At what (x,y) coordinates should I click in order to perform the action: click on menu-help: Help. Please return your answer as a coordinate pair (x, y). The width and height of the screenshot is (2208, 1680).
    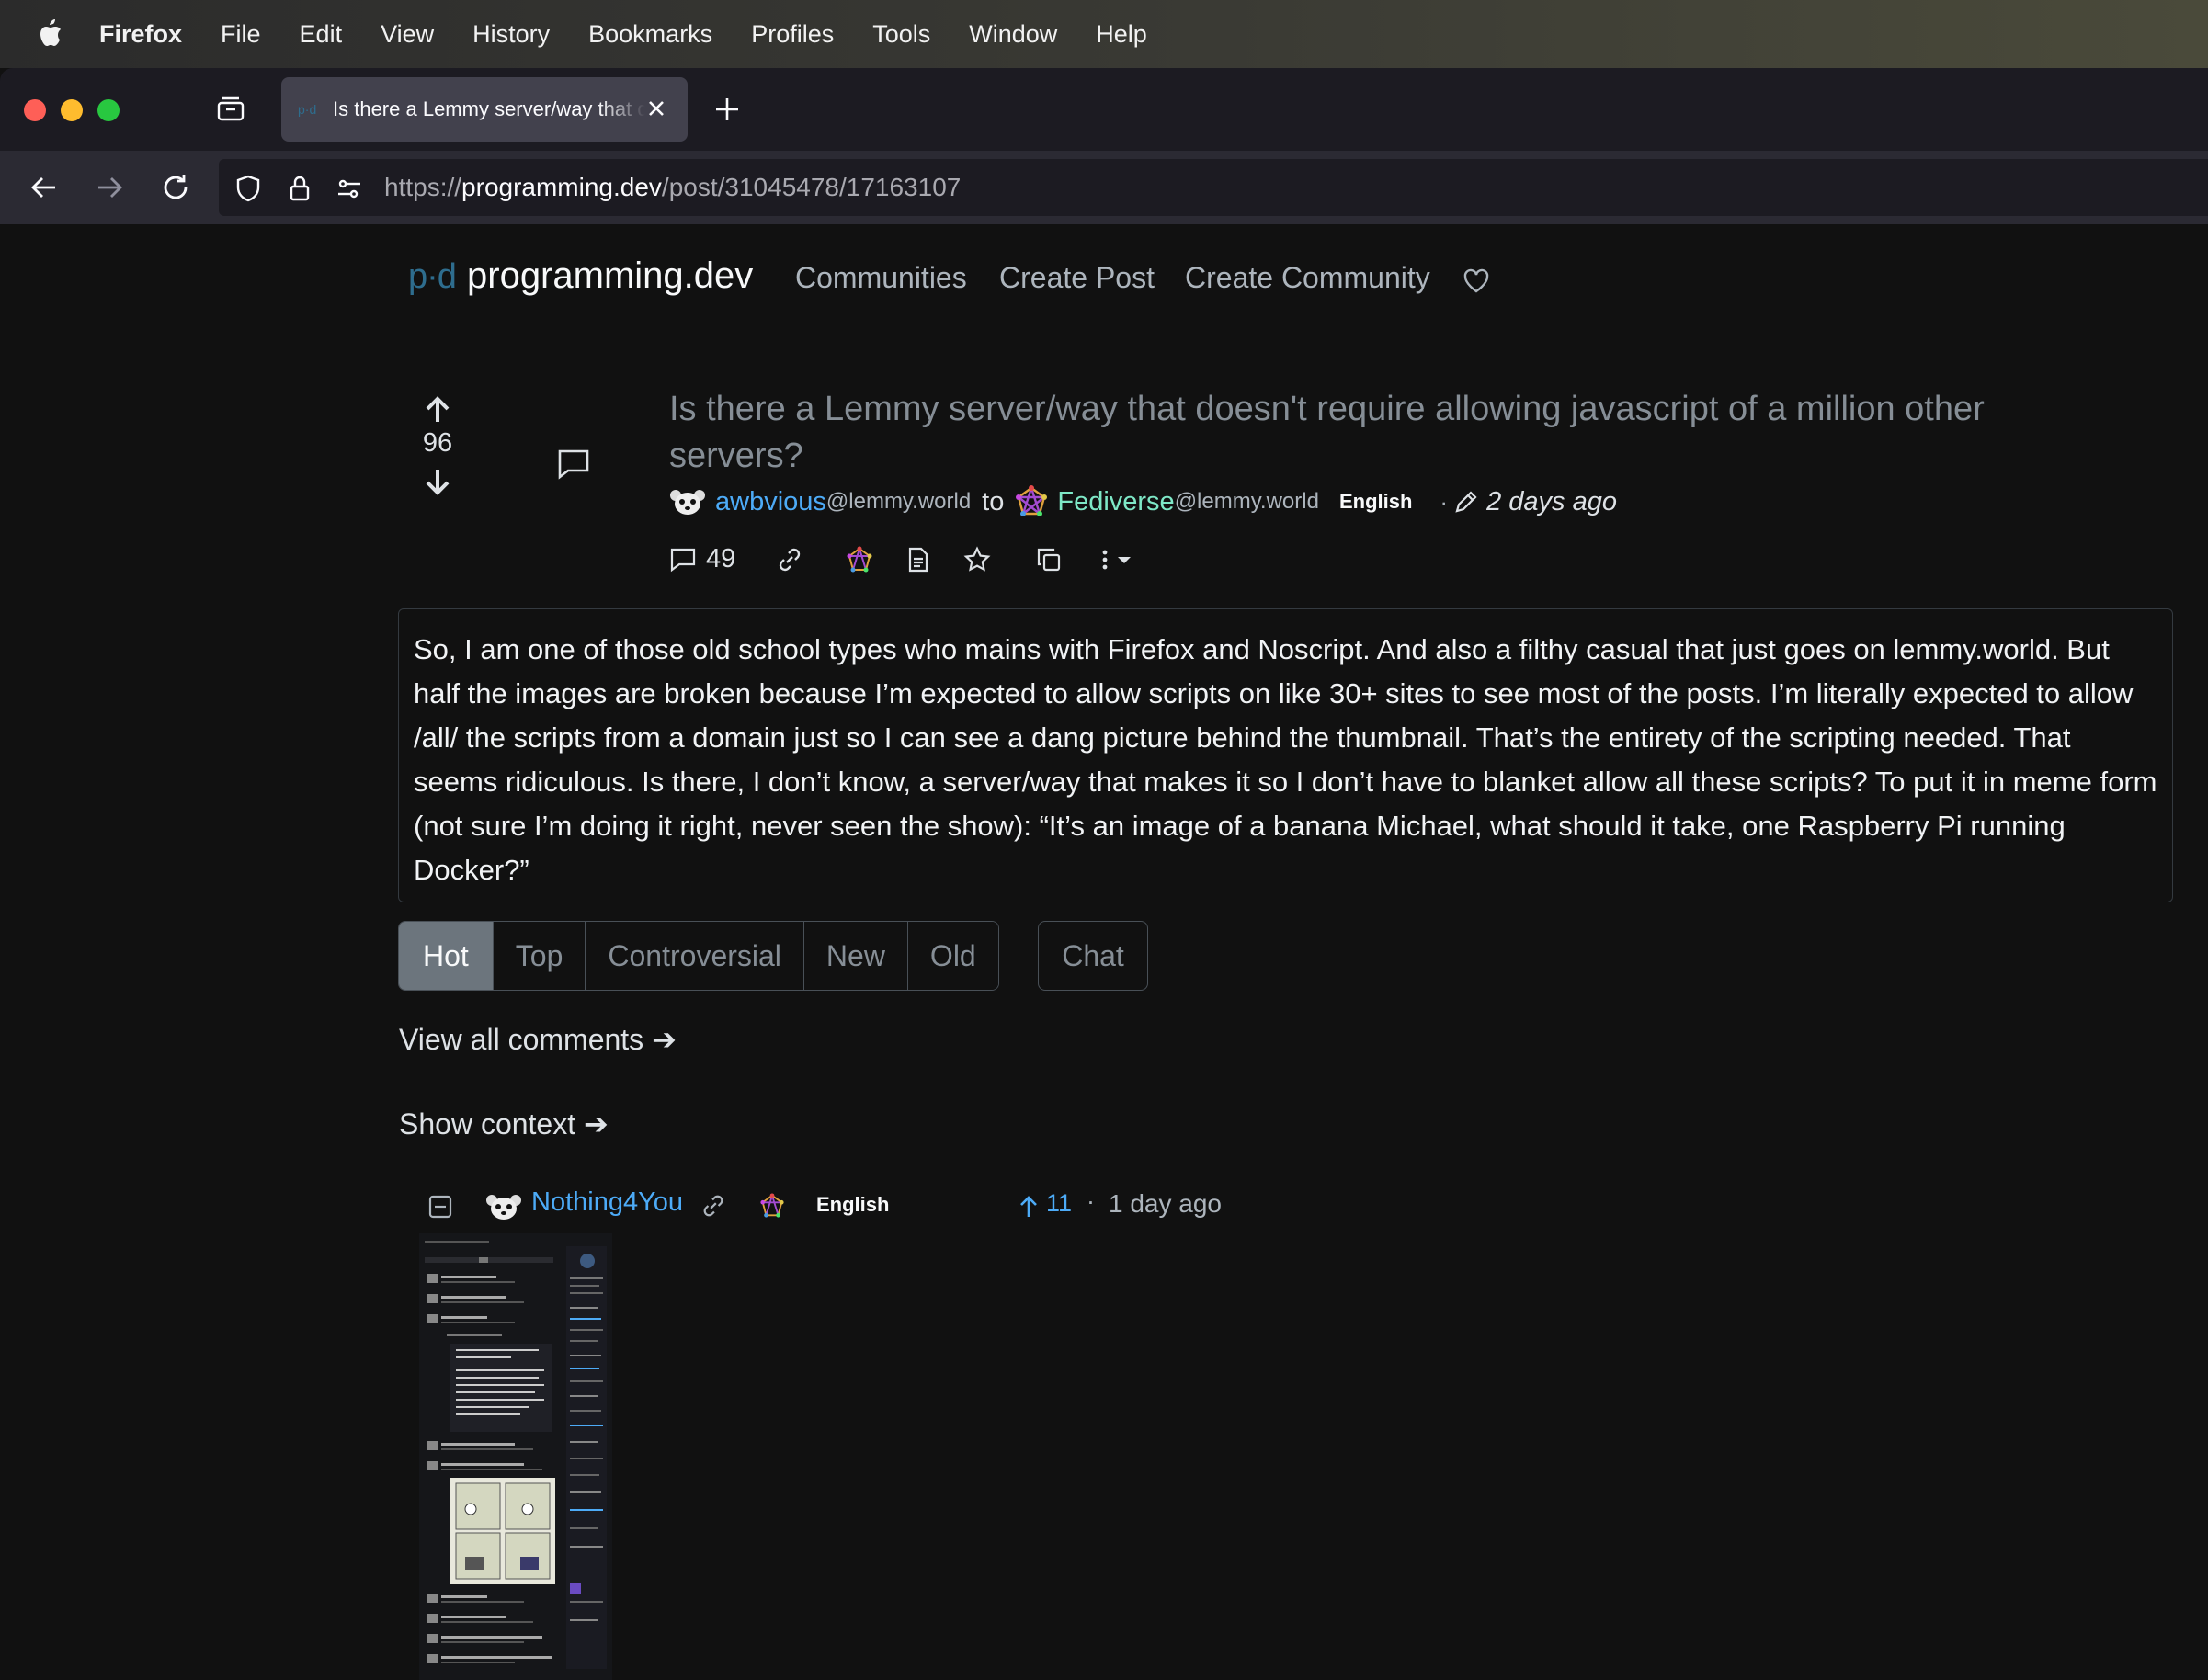
    Looking at the image, I should click on (1121, 34).